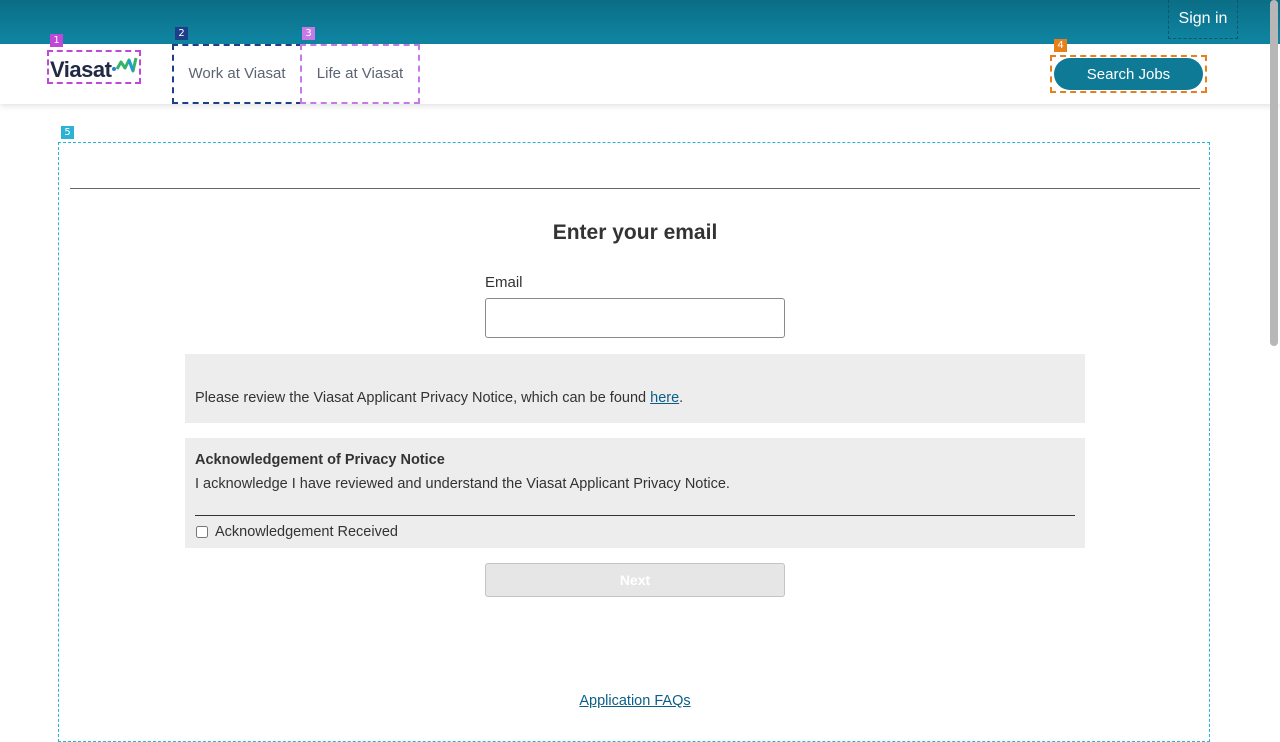 Image resolution: width=1280 pixels, height=742 pixels. I want to click on top-bar: Sign in, so click(640, 22).